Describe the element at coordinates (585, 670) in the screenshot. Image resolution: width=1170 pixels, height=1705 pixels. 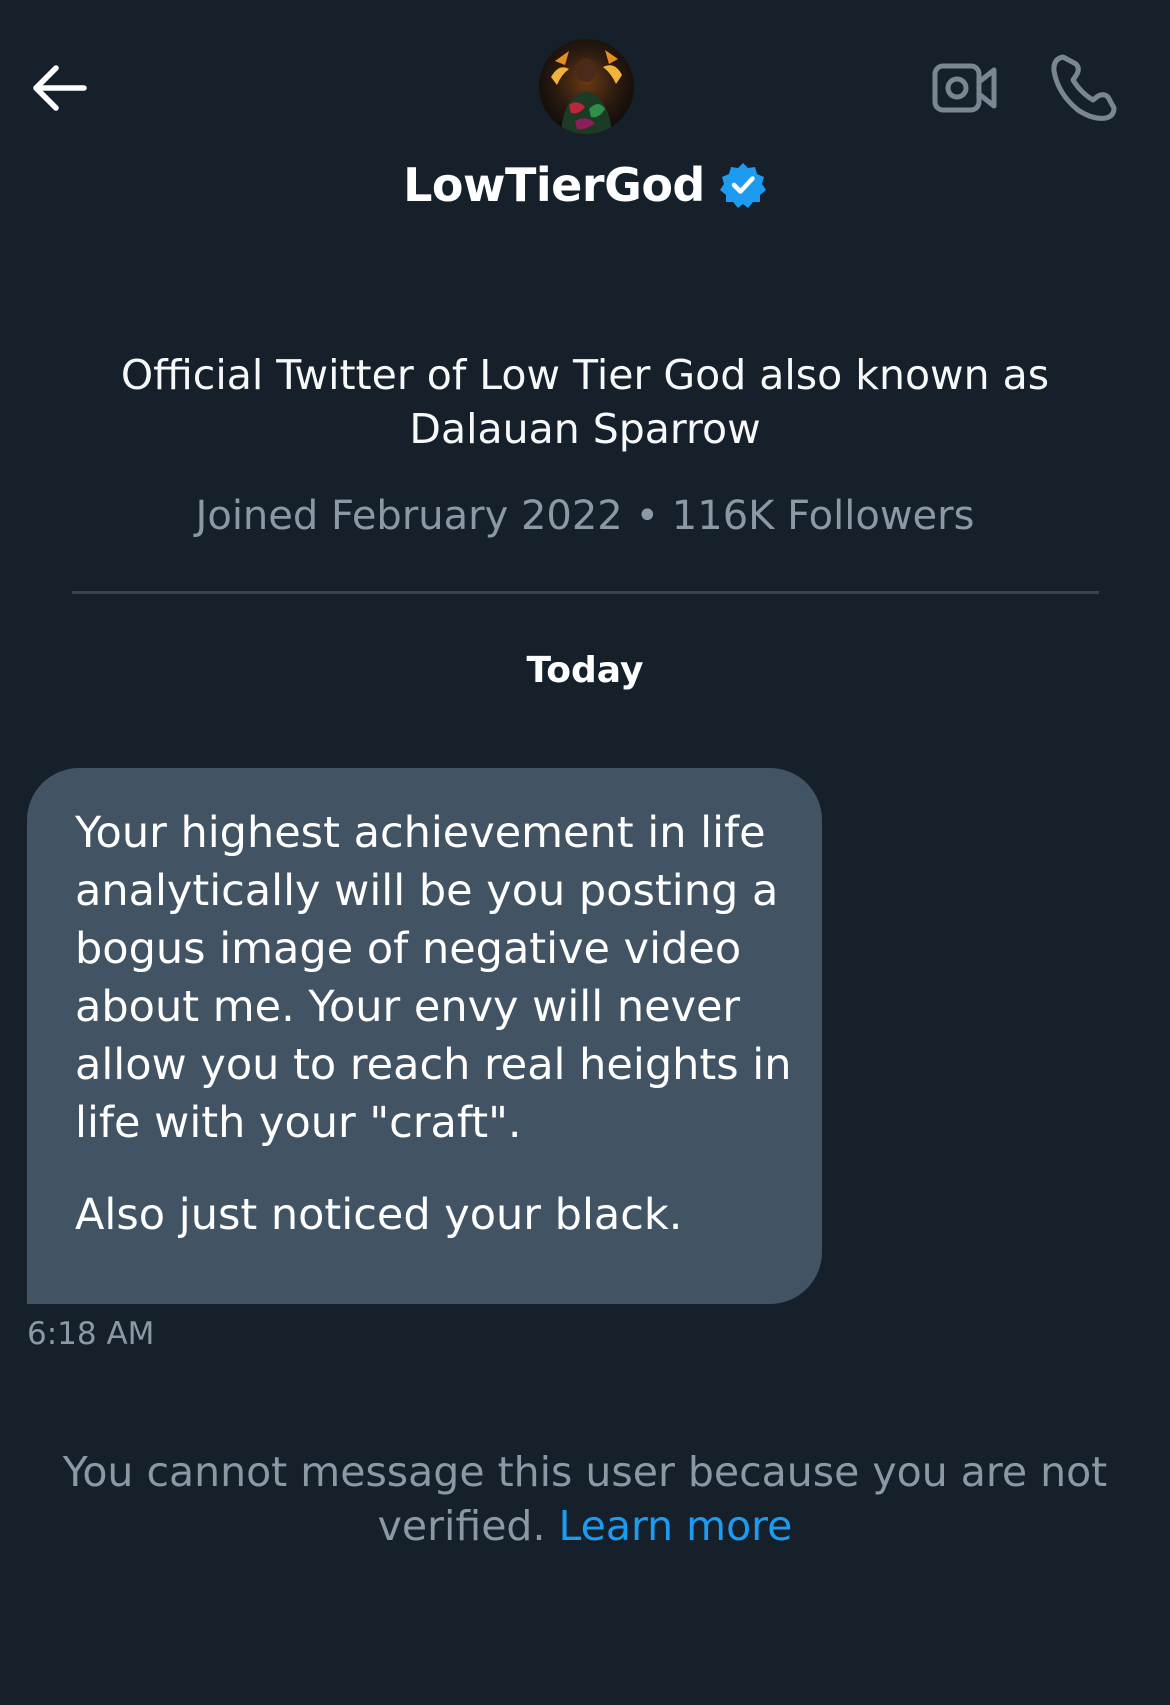
I see `day-separator: Today` at that location.